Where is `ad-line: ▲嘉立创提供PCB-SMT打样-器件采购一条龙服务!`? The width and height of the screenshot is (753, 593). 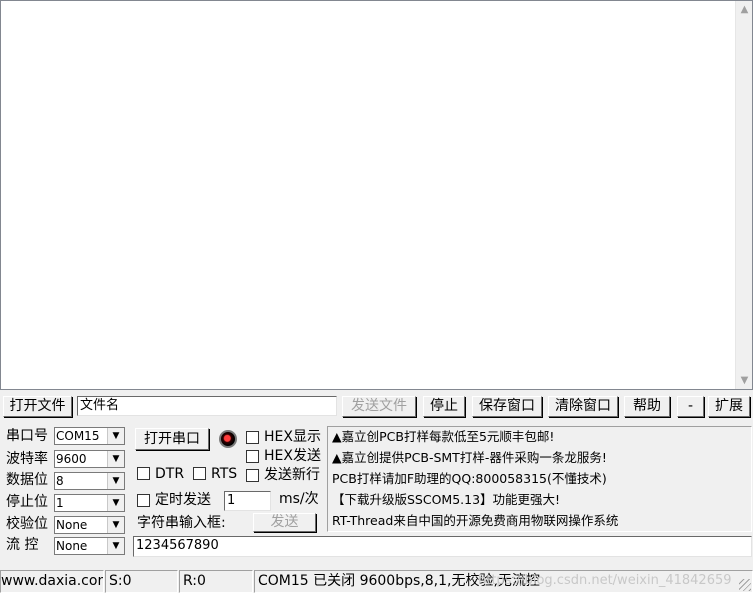
ad-line: ▲嘉立创提供PCB-SMT打样-器件采购一条龙服务! is located at coordinates (469, 458).